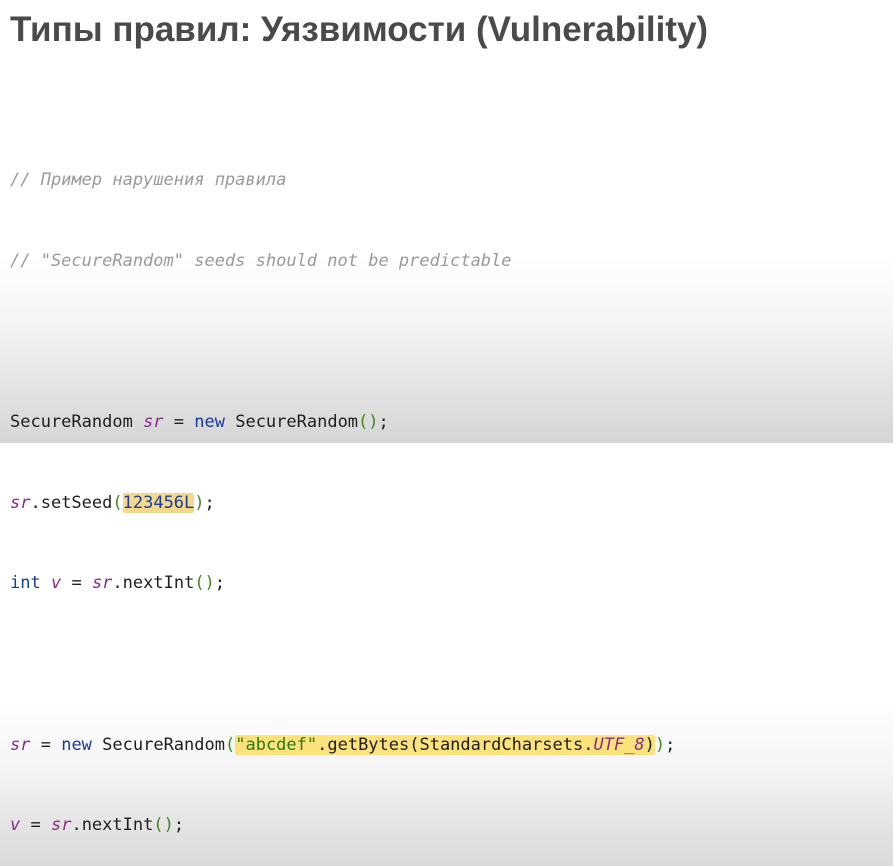  Describe the element at coordinates (342, 503) in the screenshot. I see `code-line-4: sr.setSeed(123456L);` at that location.